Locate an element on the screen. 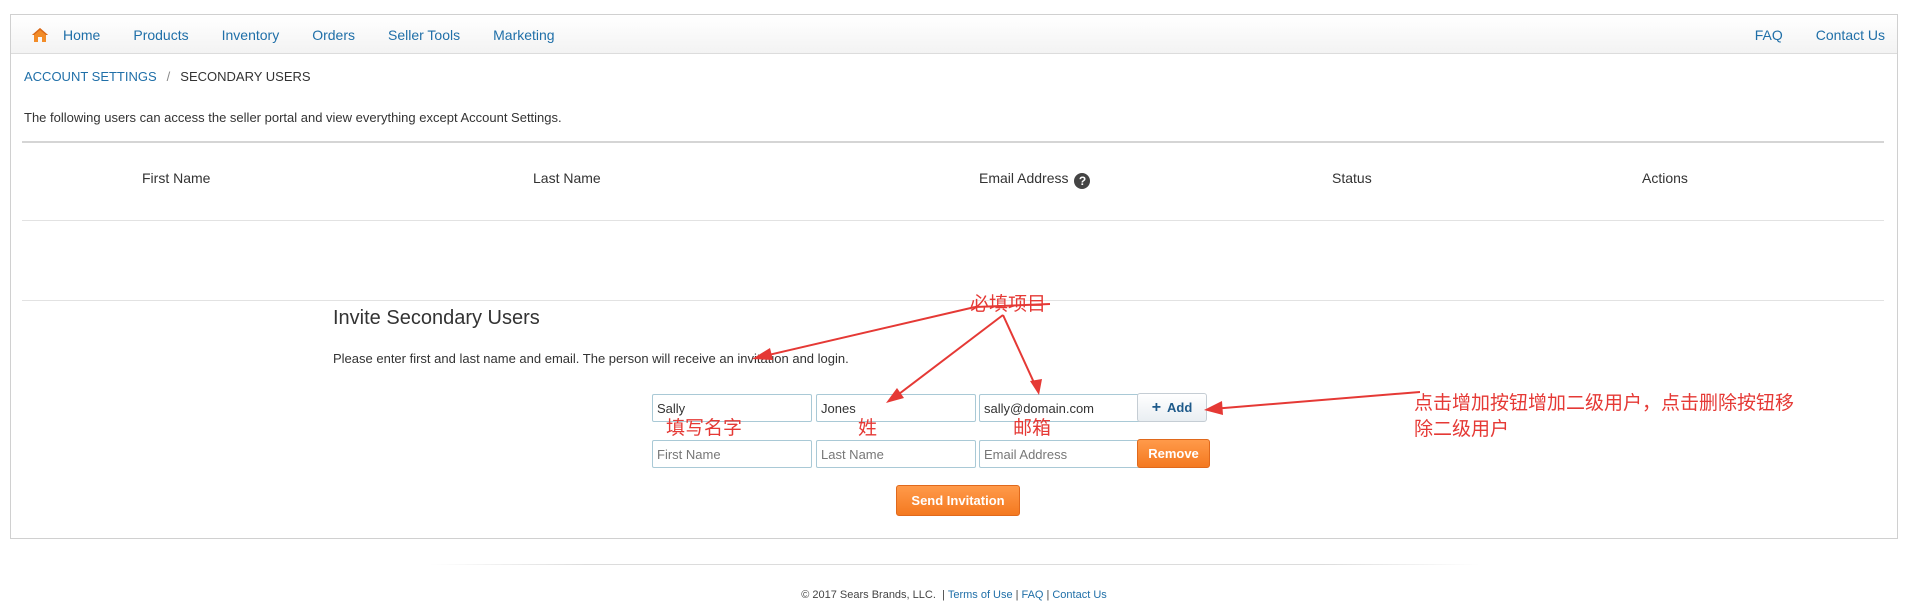 The width and height of the screenshot is (1908, 611). column-header-actions: Actions is located at coordinates (1665, 178).